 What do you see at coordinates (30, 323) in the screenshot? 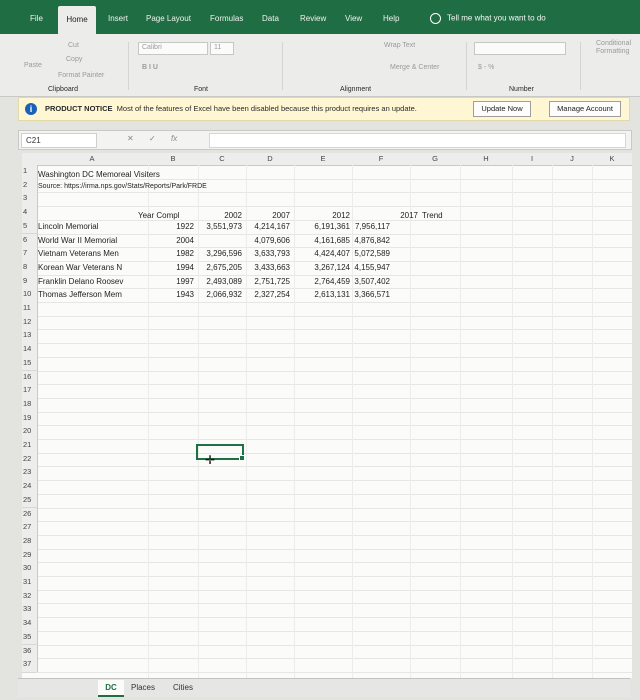
I see `row-header: 12` at bounding box center [30, 323].